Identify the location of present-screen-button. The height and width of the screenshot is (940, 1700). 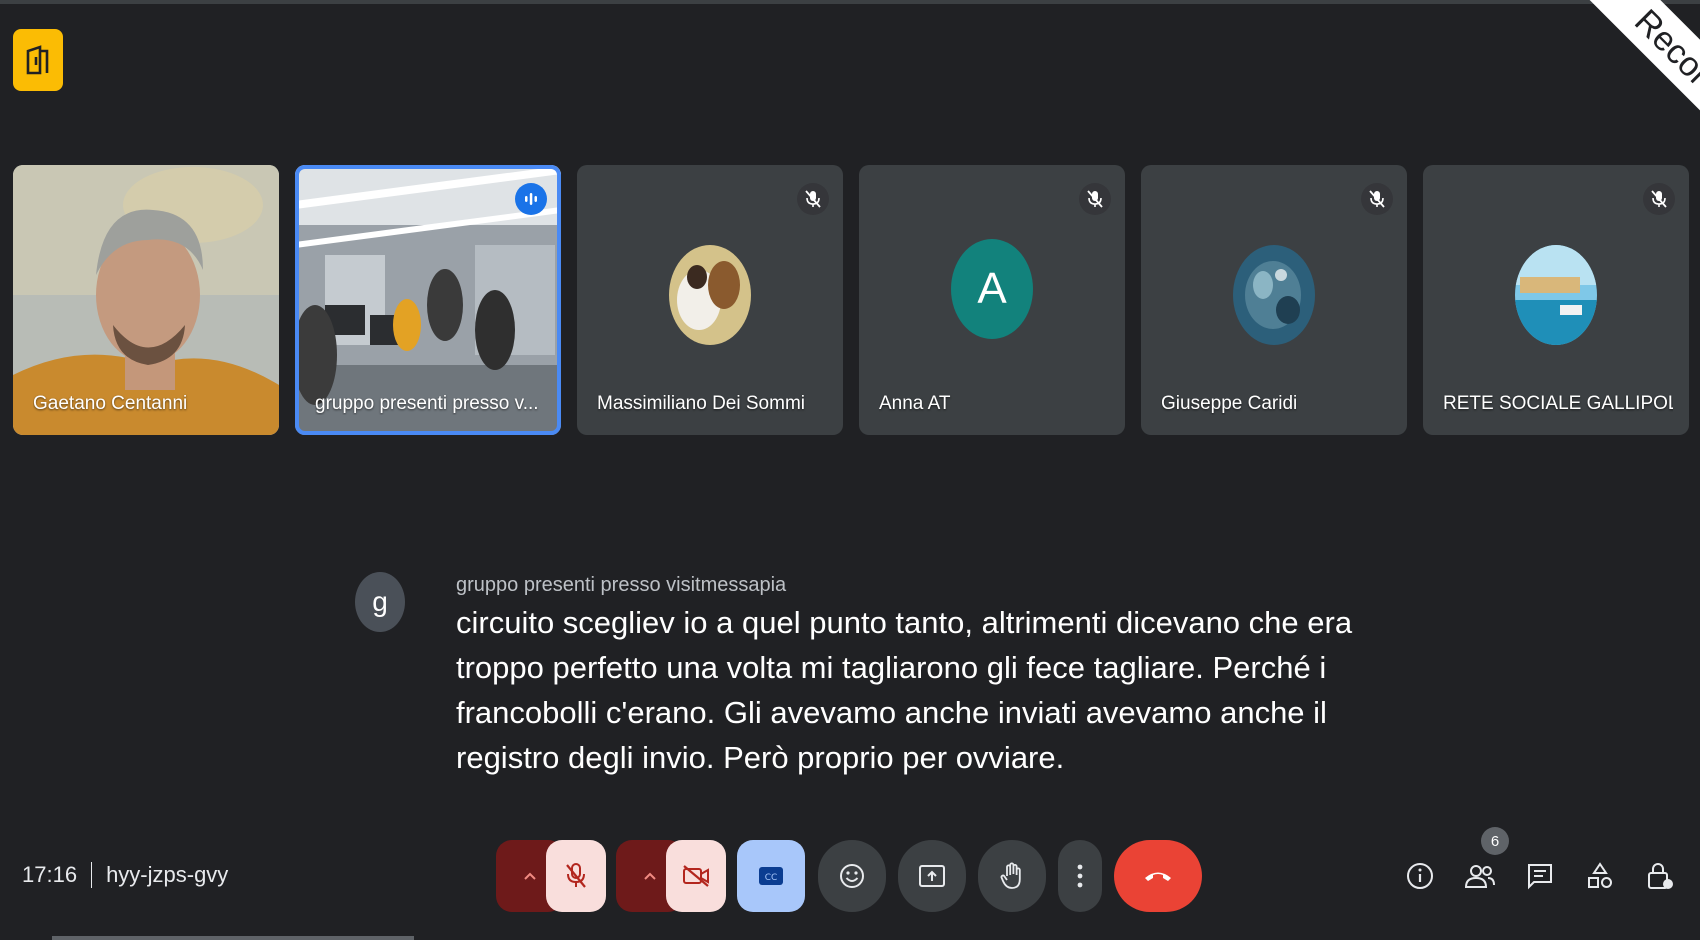
(932, 876).